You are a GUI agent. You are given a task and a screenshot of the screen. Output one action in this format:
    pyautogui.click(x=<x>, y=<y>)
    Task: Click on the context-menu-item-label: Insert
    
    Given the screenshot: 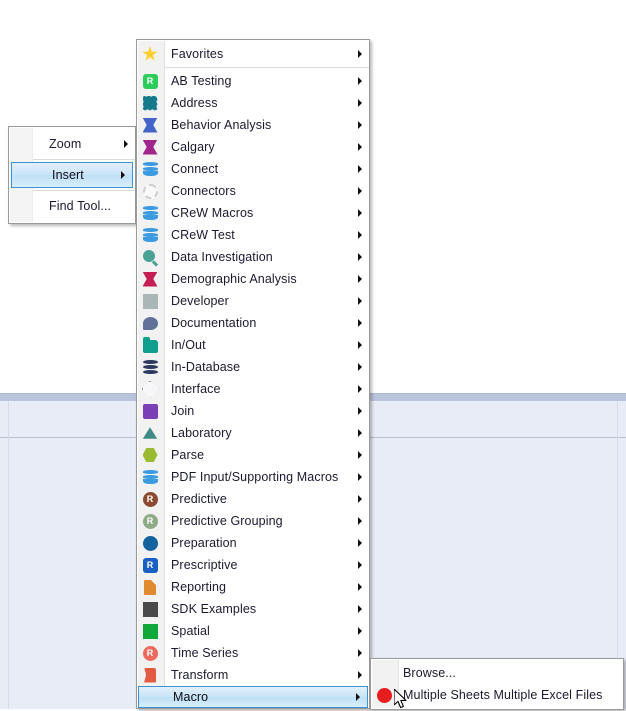 What is the action you would take?
    pyautogui.click(x=68, y=175)
    